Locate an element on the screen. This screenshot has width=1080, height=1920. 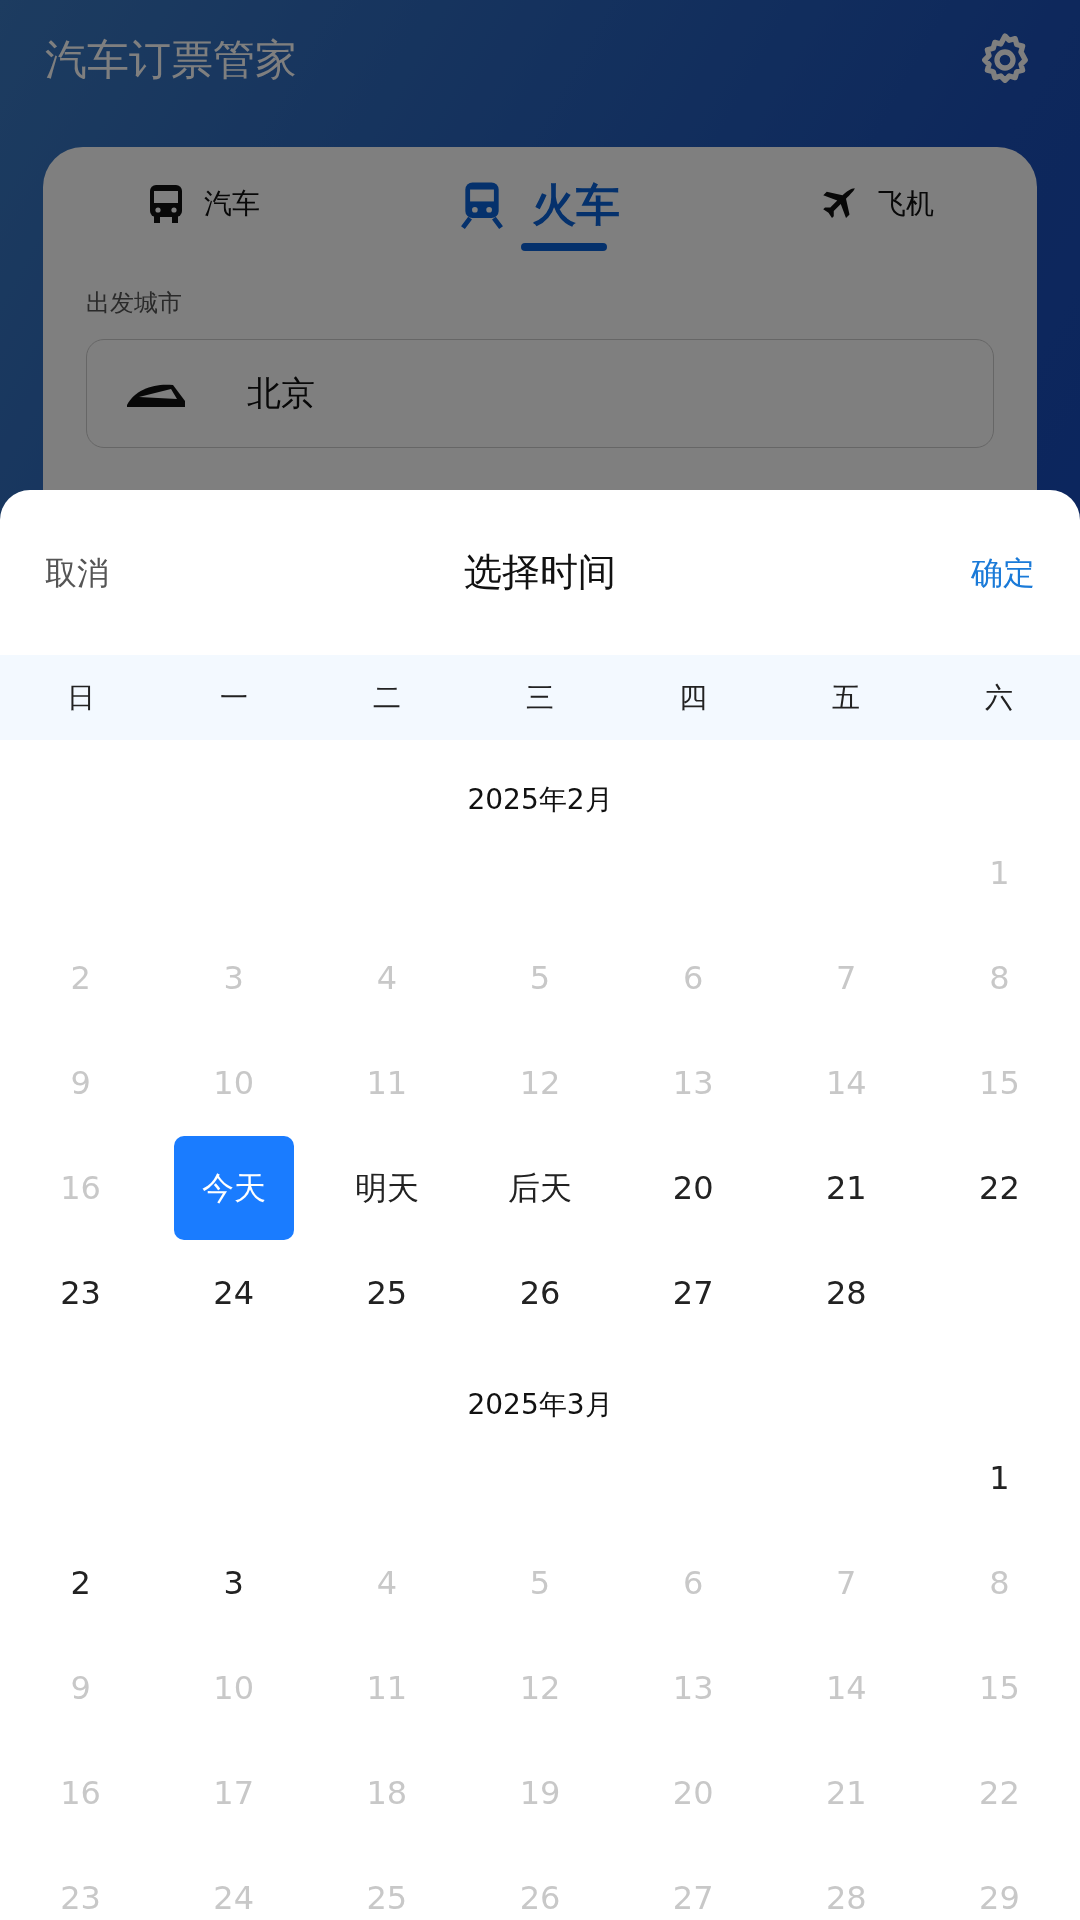
train-icon is located at coordinates (482, 205).